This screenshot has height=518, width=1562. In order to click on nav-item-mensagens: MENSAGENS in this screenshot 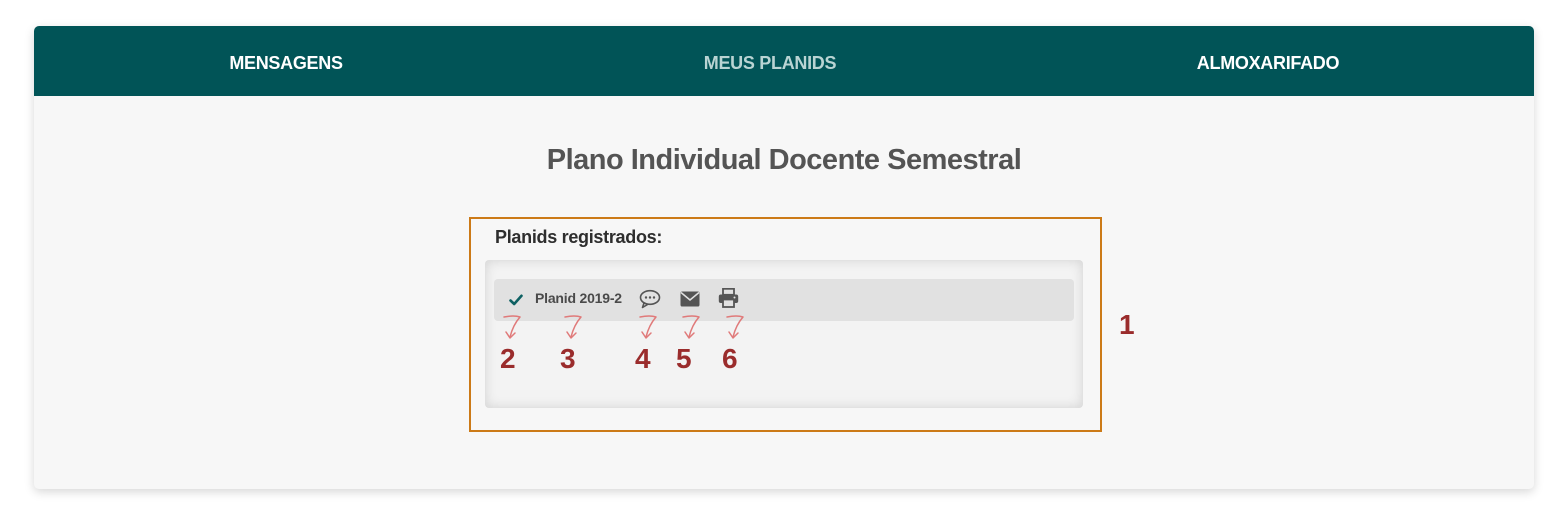, I will do `click(286, 61)`.